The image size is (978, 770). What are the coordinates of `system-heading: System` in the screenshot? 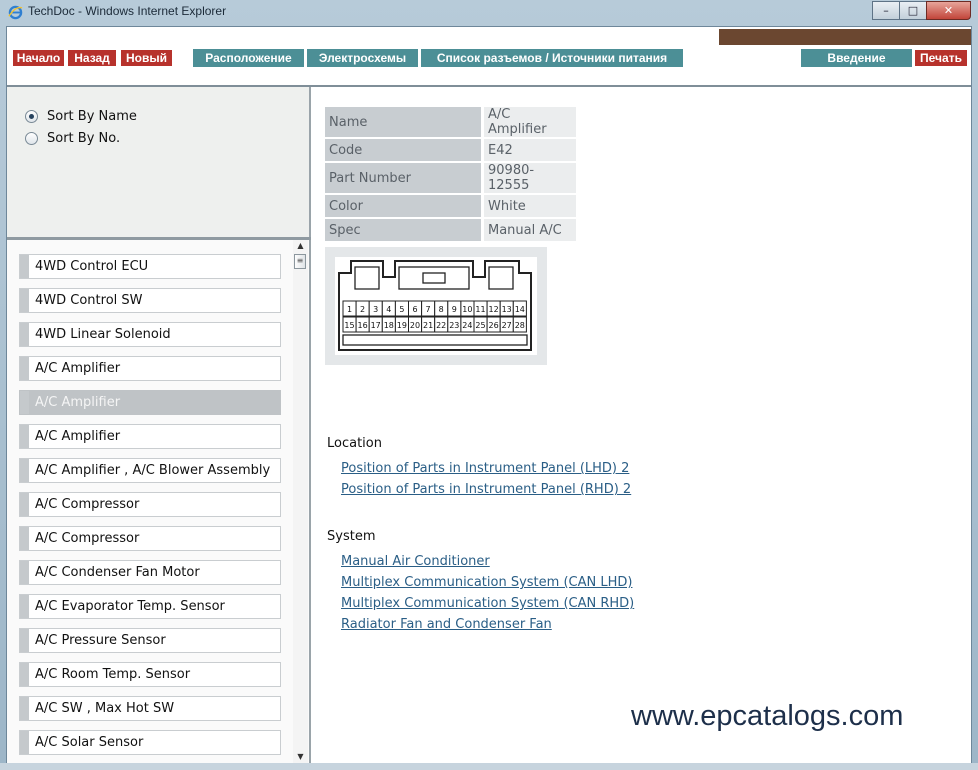 It's located at (351, 536).